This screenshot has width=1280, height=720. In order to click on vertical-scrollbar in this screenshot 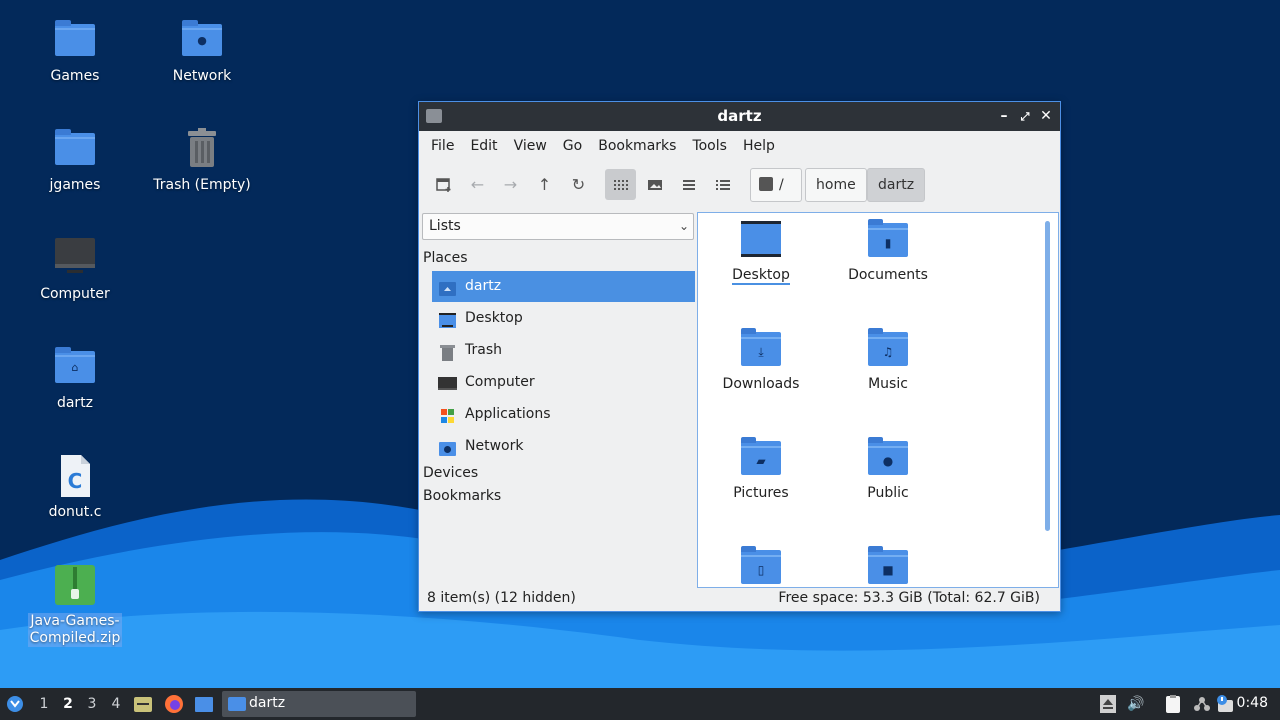, I will do `click(1047, 376)`.